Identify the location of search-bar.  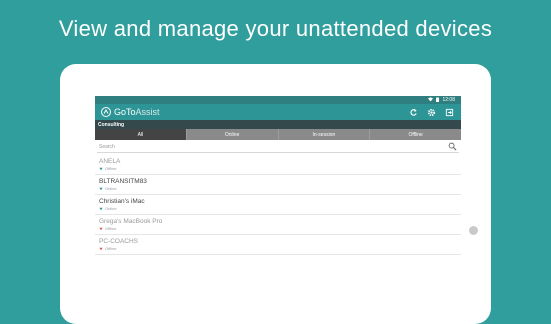
(278, 147).